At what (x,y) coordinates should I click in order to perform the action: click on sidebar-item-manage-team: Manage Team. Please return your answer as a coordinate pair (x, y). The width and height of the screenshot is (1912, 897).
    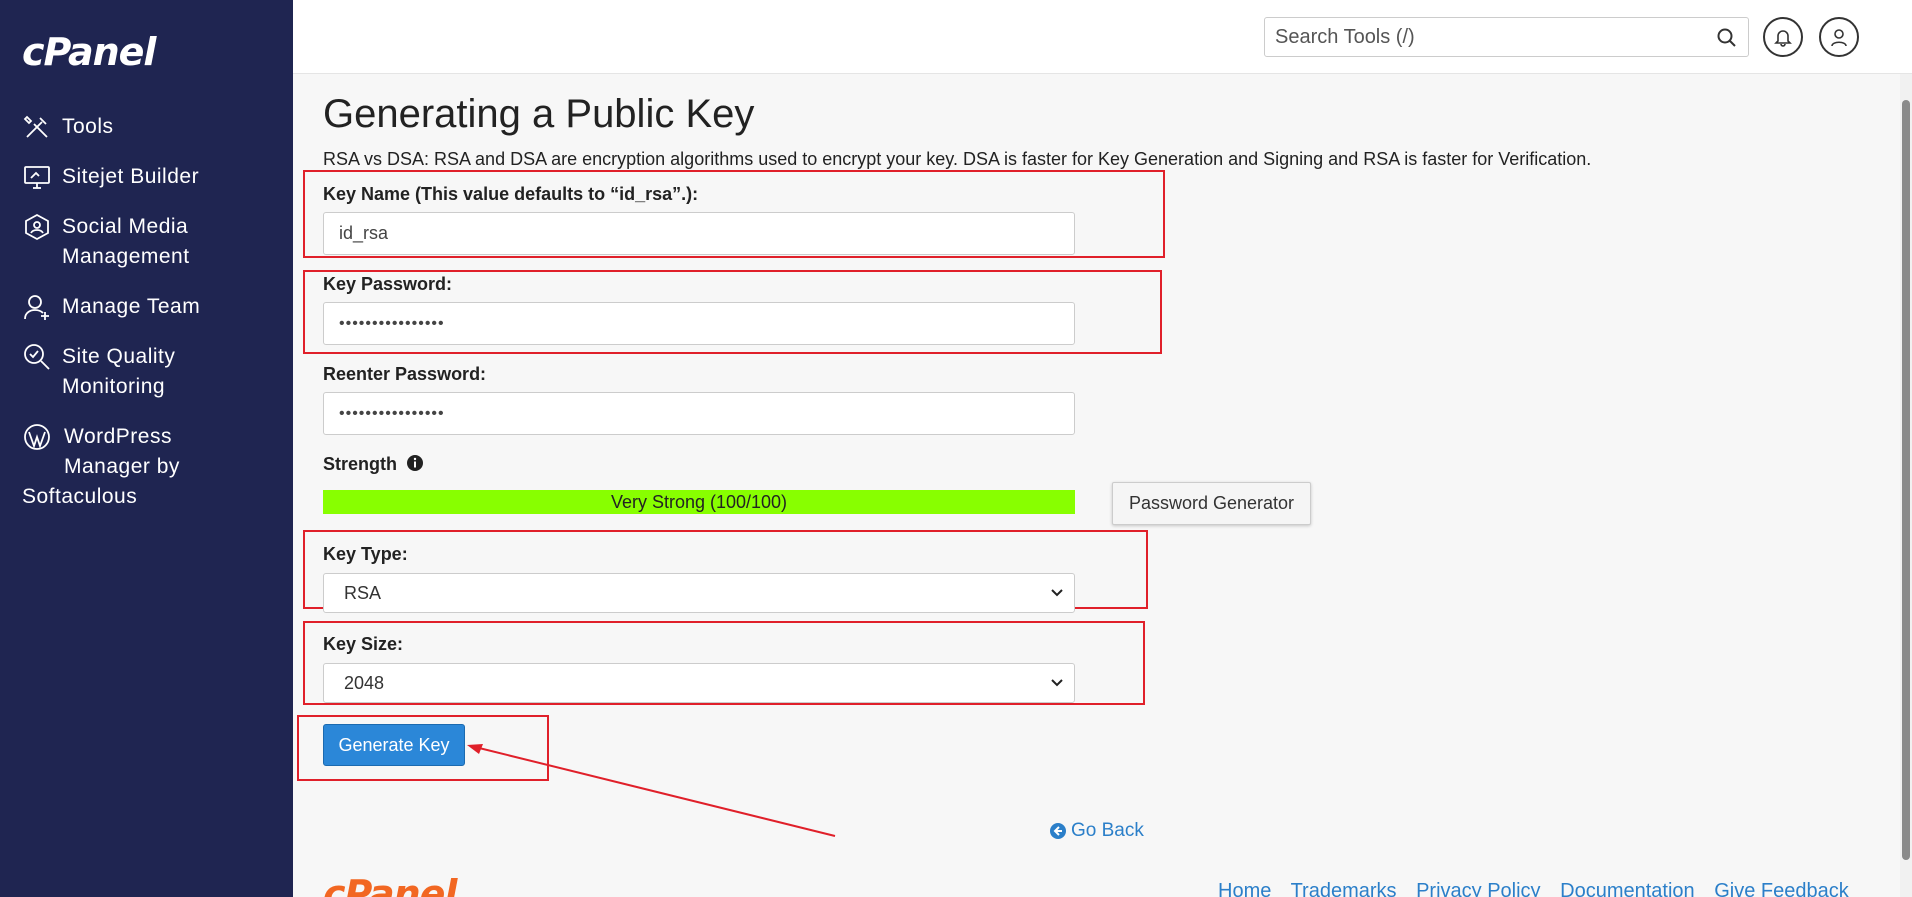
    Looking at the image, I should click on (152, 307).